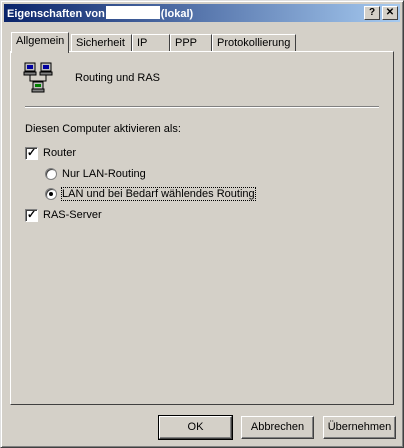  Describe the element at coordinates (38, 77) in the screenshot. I see `network-computers-icon` at that location.